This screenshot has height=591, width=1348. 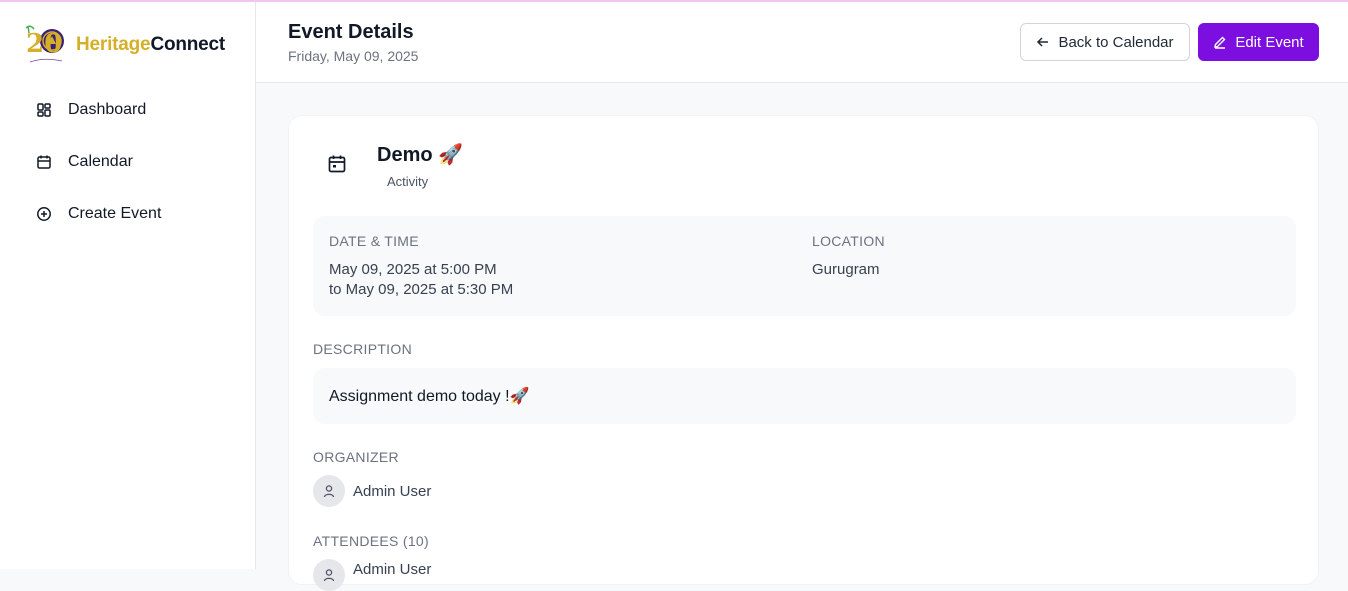 What do you see at coordinates (362, 349) in the screenshot?
I see `description-label: DESCRIPTION` at bounding box center [362, 349].